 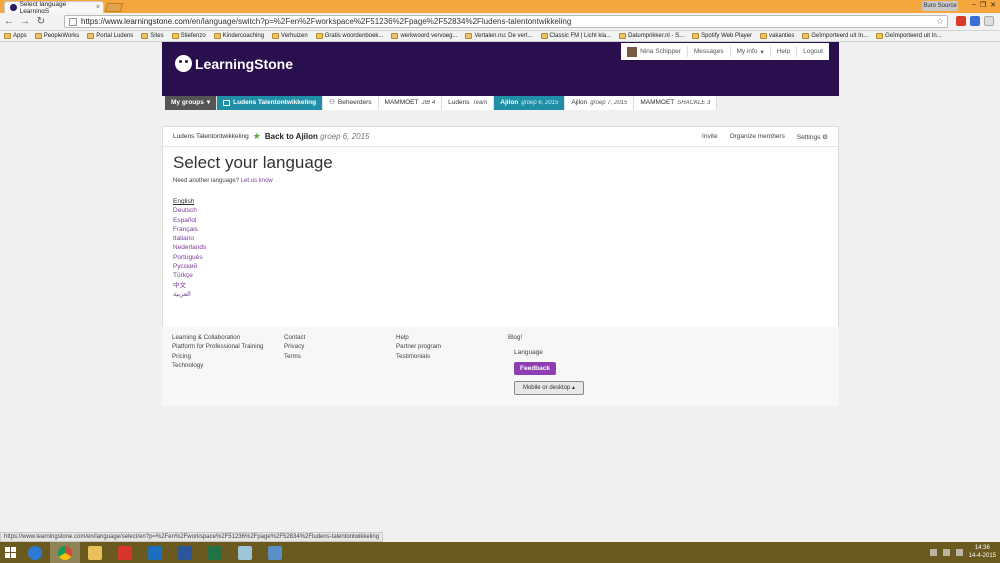 What do you see at coordinates (982, 552) in the screenshot?
I see `clock: 14:36 14-4-2015` at bounding box center [982, 552].